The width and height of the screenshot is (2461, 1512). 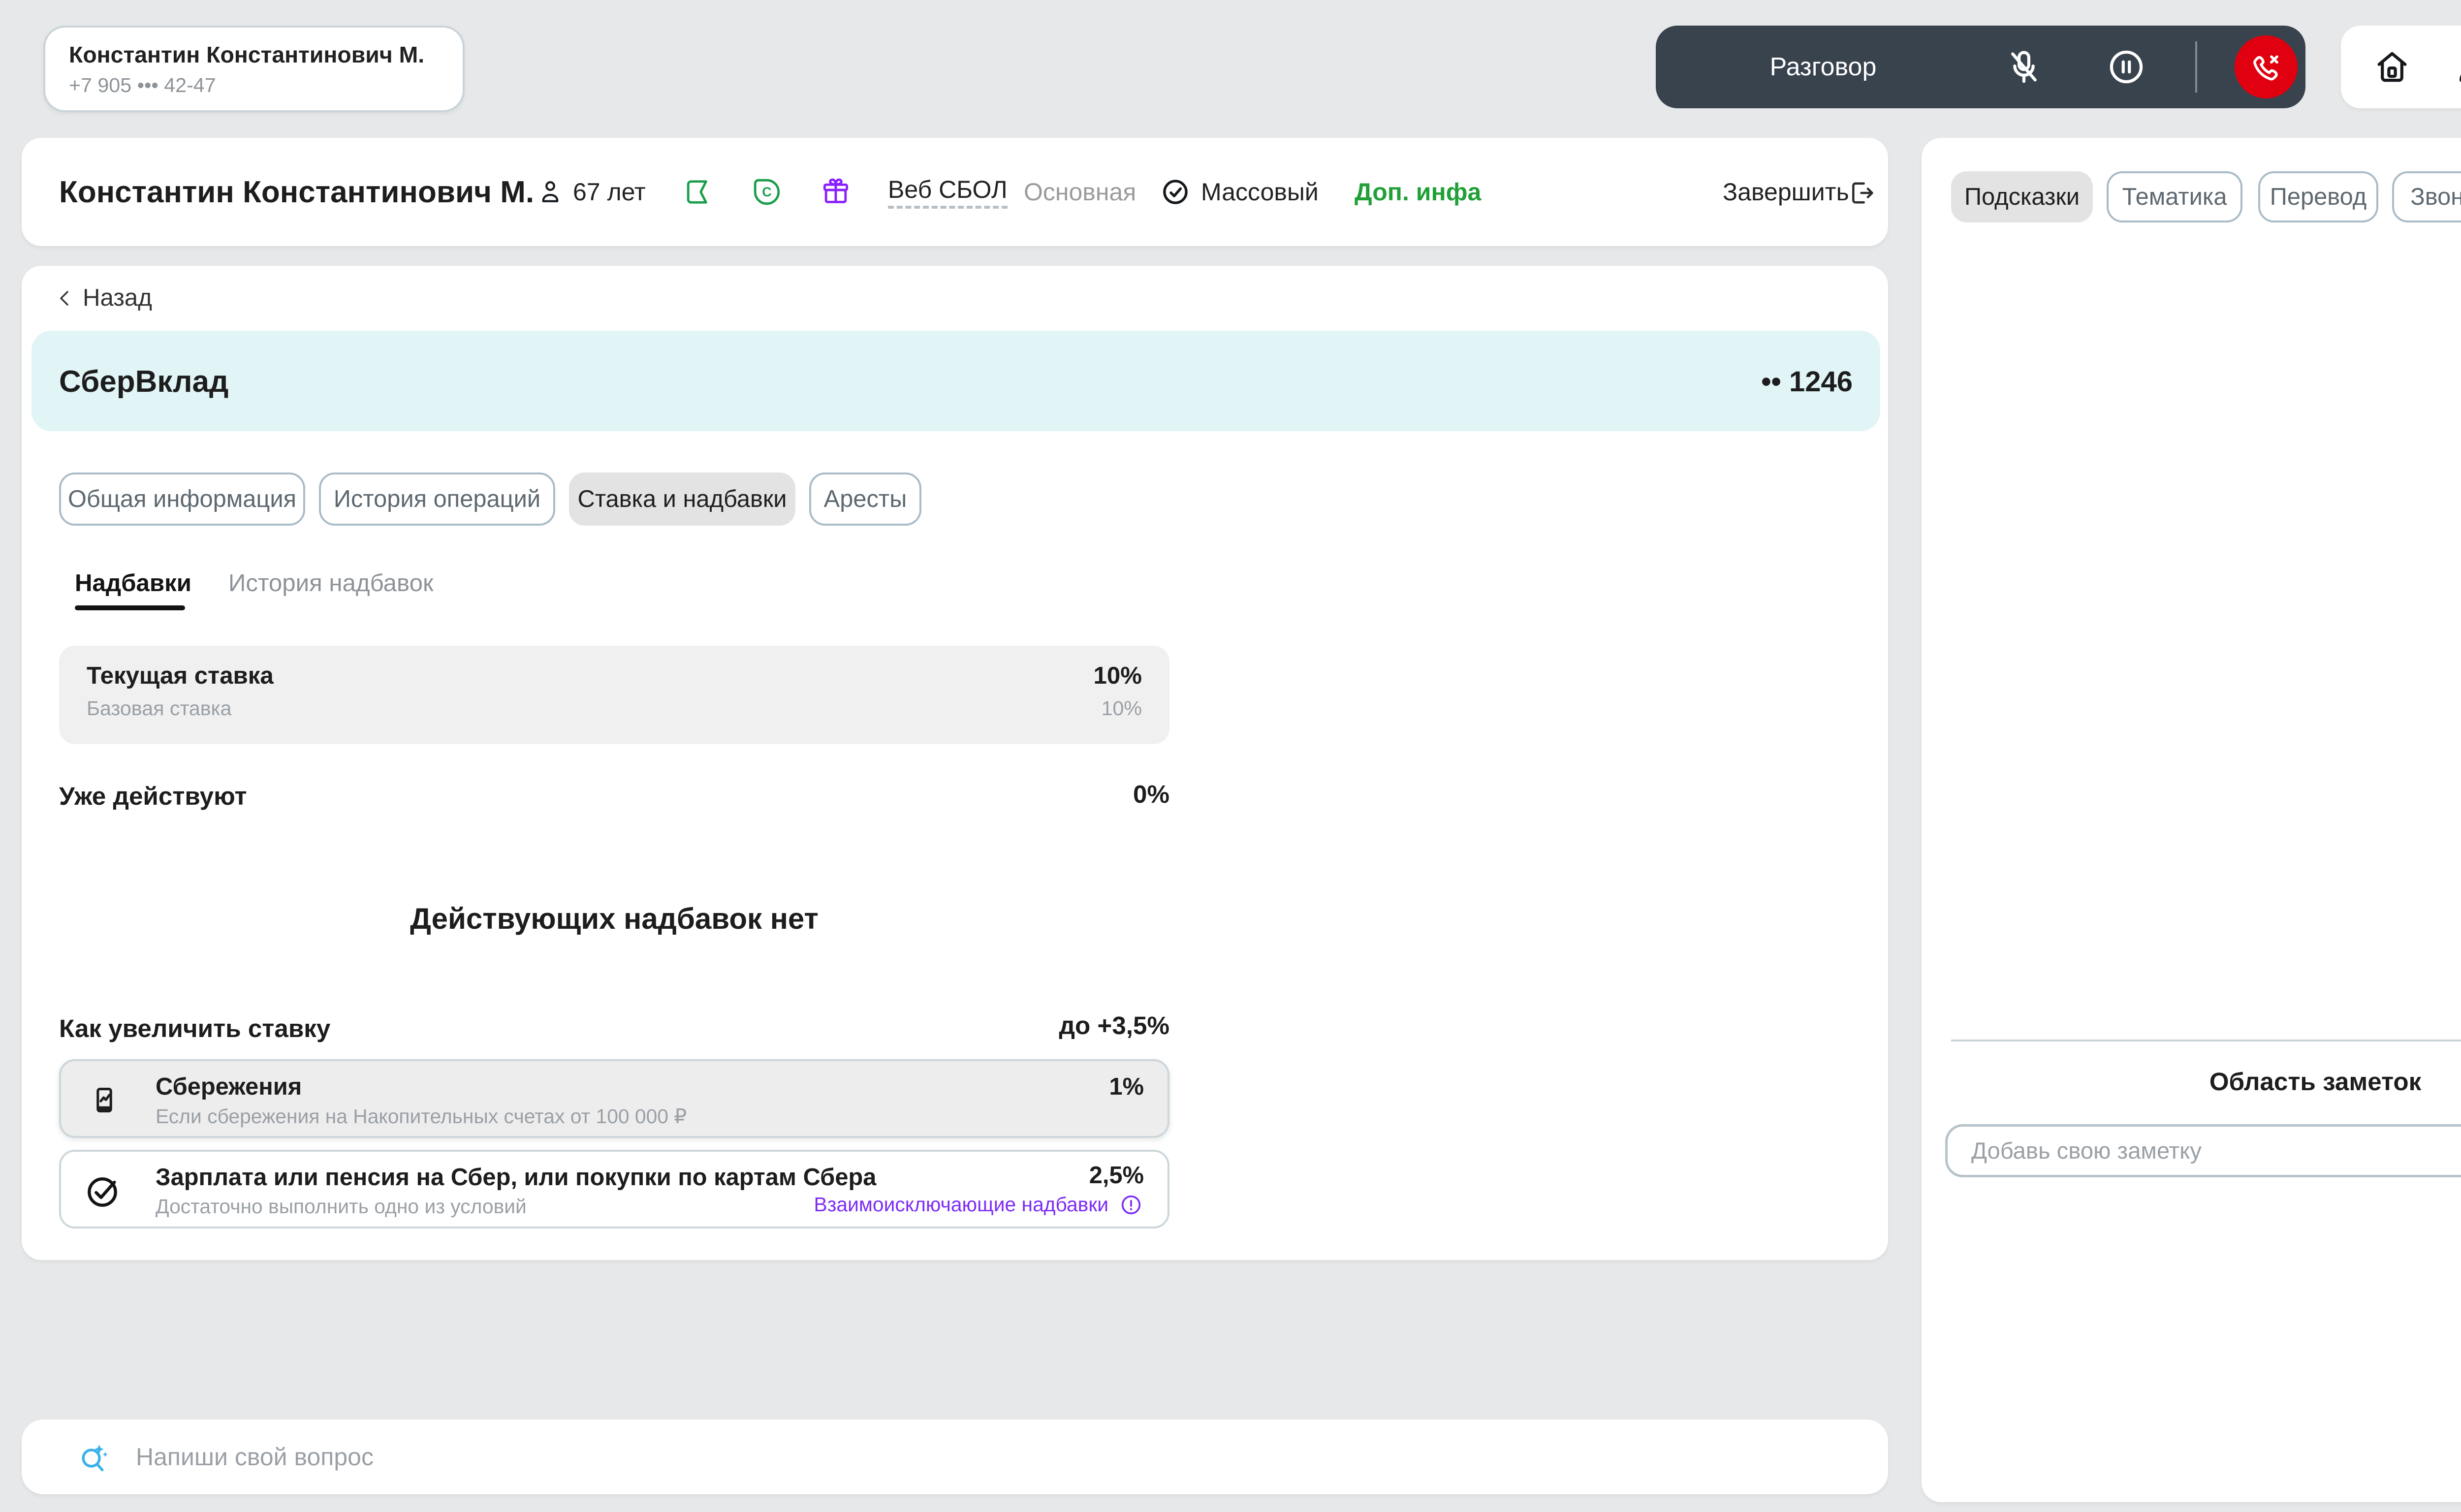 What do you see at coordinates (1260, 192) in the screenshot?
I see `client-segment: Массовый` at bounding box center [1260, 192].